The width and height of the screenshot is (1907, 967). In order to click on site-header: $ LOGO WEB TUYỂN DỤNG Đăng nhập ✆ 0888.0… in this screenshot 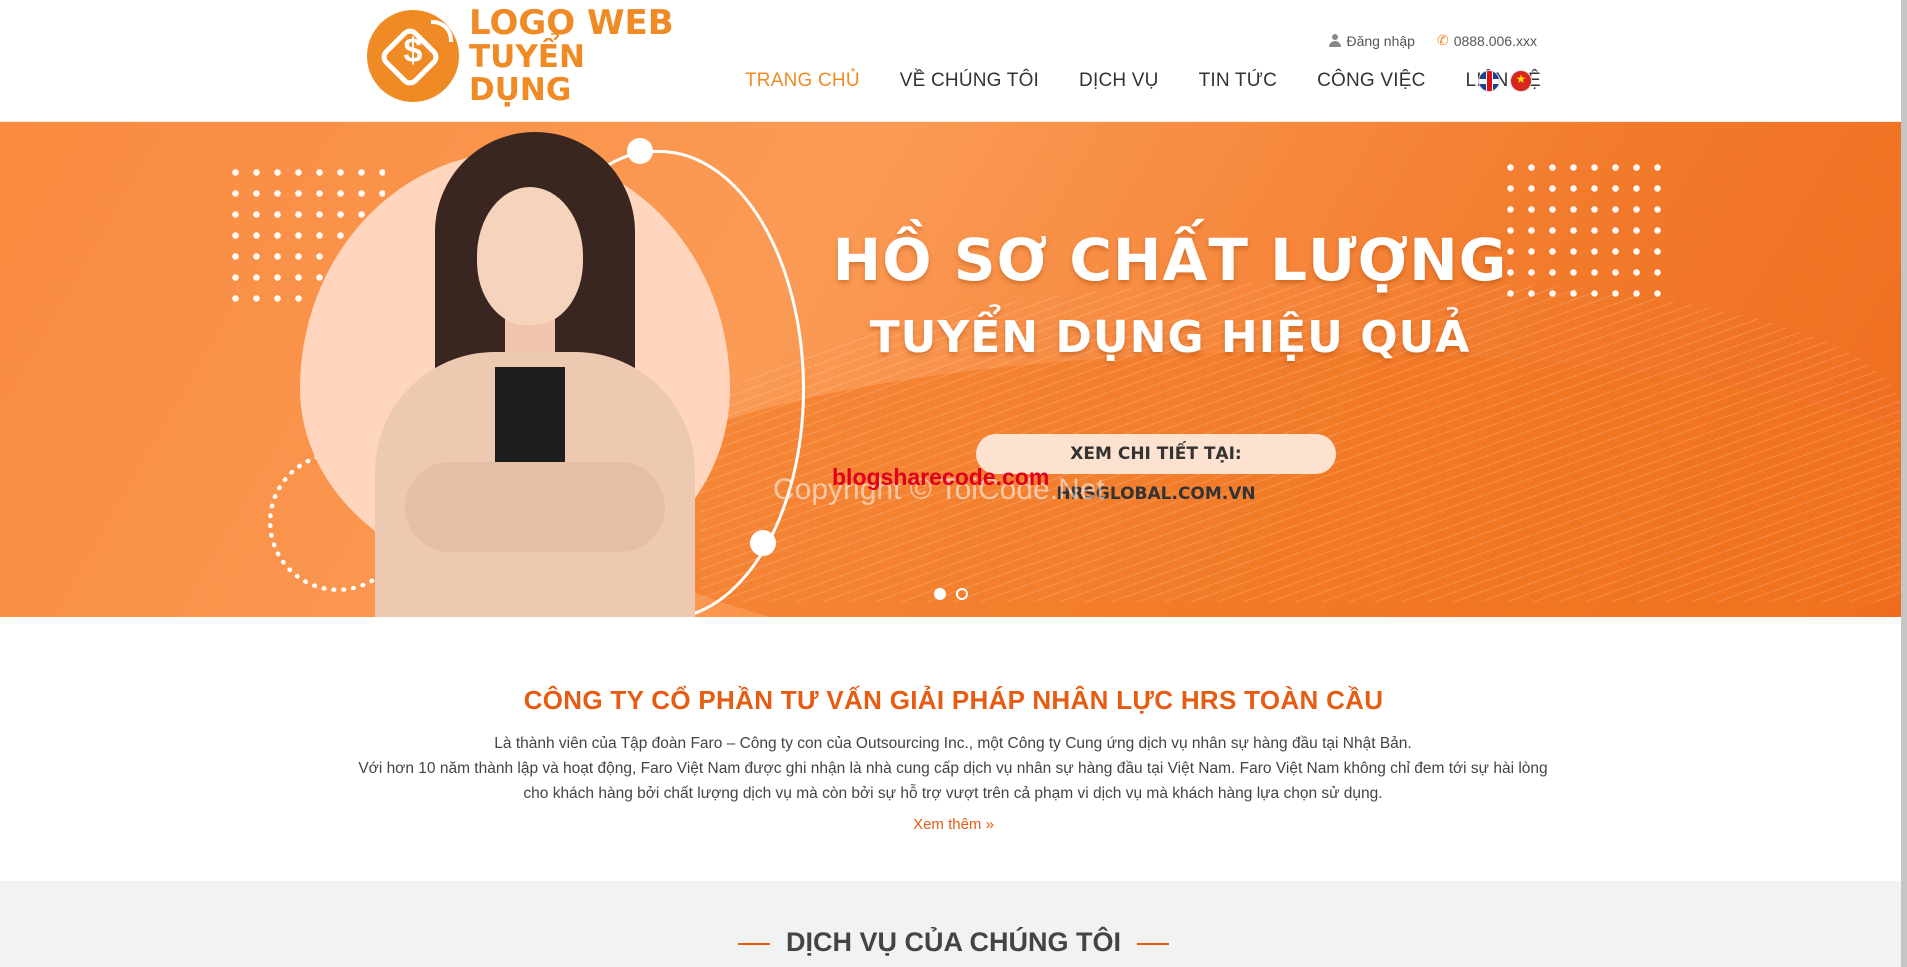, I will do `click(953, 61)`.